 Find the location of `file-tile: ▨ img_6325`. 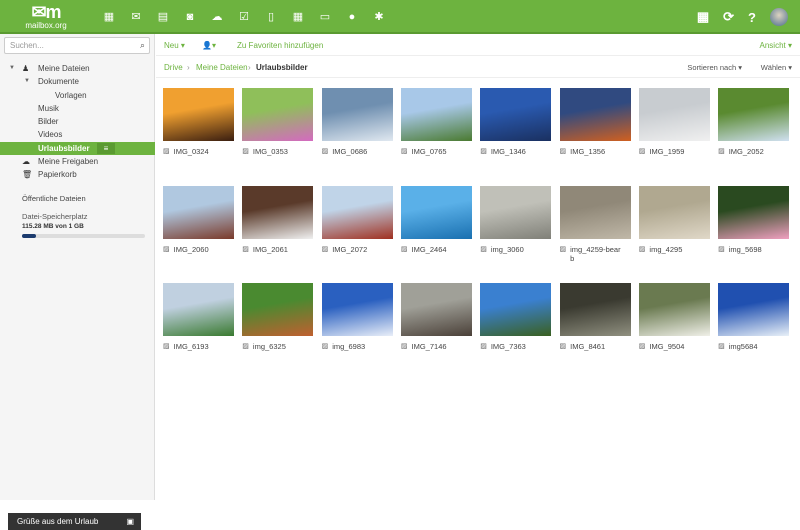

file-tile: ▨ img_6325 is located at coordinates (278, 317).